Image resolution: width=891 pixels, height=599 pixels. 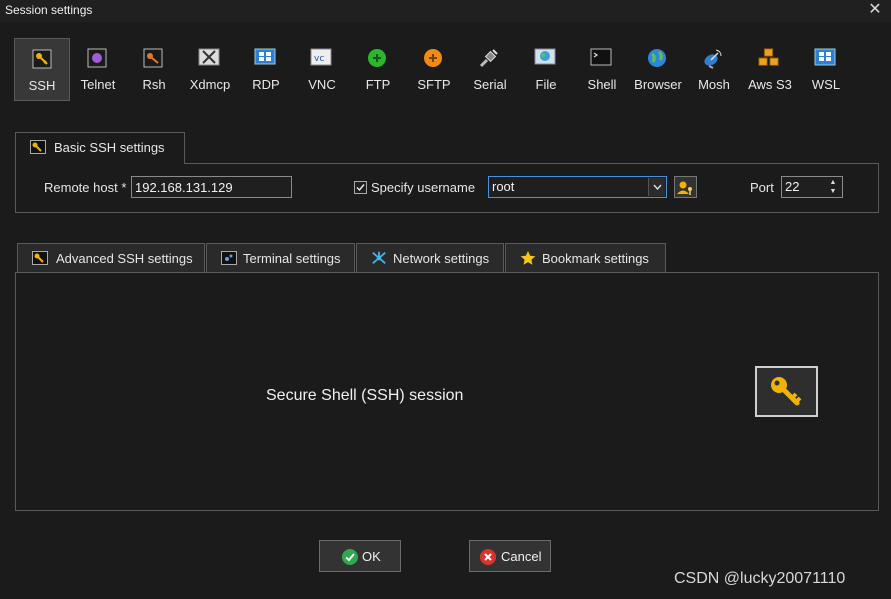 What do you see at coordinates (292, 258) in the screenshot?
I see `tab-label: Terminal settings` at bounding box center [292, 258].